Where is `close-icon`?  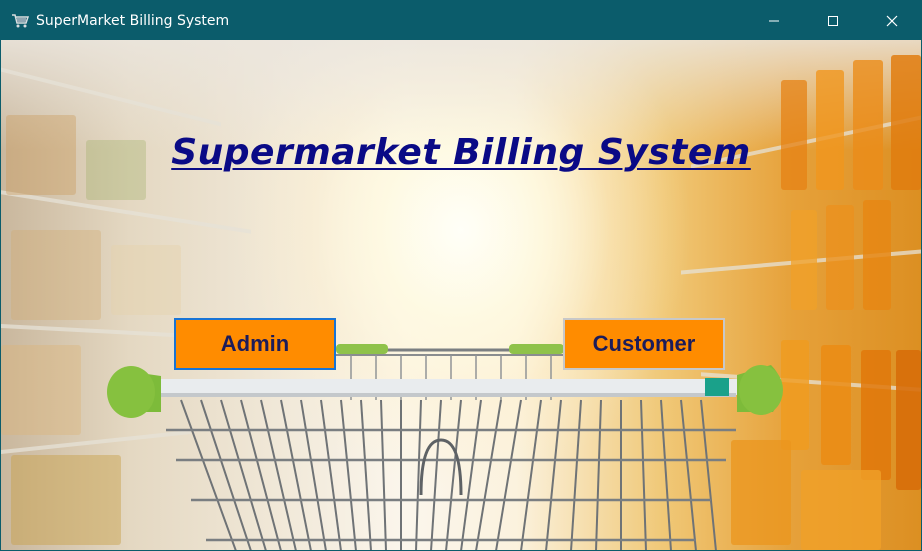
close-icon is located at coordinates (891, 20).